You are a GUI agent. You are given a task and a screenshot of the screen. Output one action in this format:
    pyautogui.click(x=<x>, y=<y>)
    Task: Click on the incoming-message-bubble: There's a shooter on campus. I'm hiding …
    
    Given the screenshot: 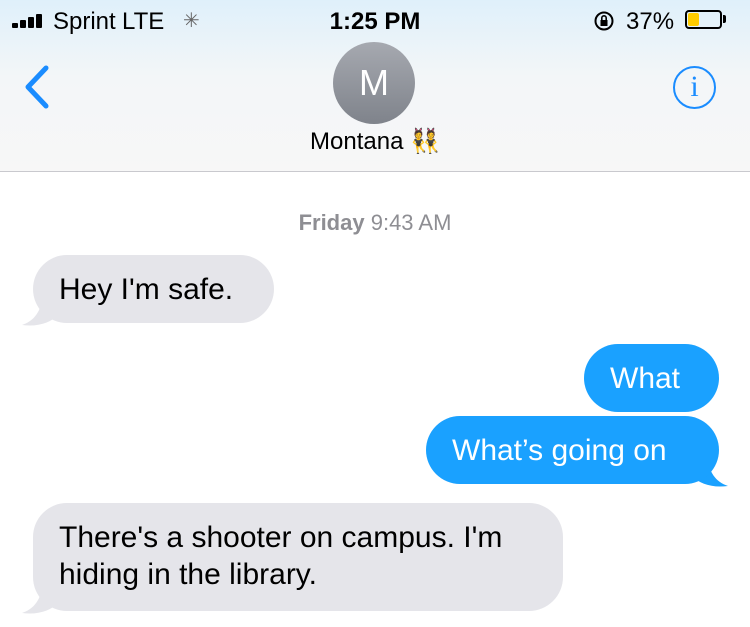 What is the action you would take?
    pyautogui.click(x=298, y=557)
    